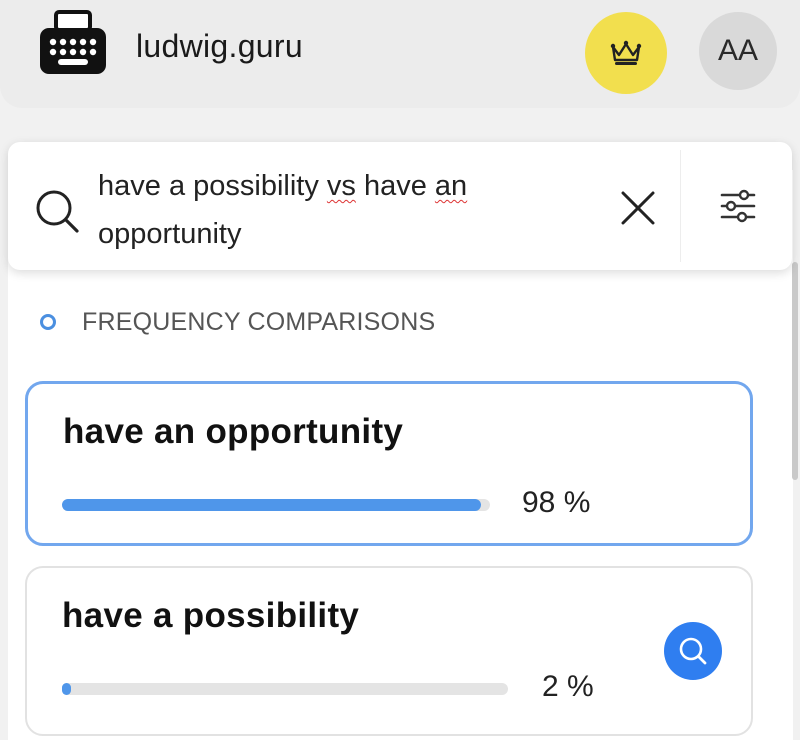 This screenshot has width=800, height=740. Describe the element at coordinates (738, 51) in the screenshot. I see `text-size-button: AA` at that location.